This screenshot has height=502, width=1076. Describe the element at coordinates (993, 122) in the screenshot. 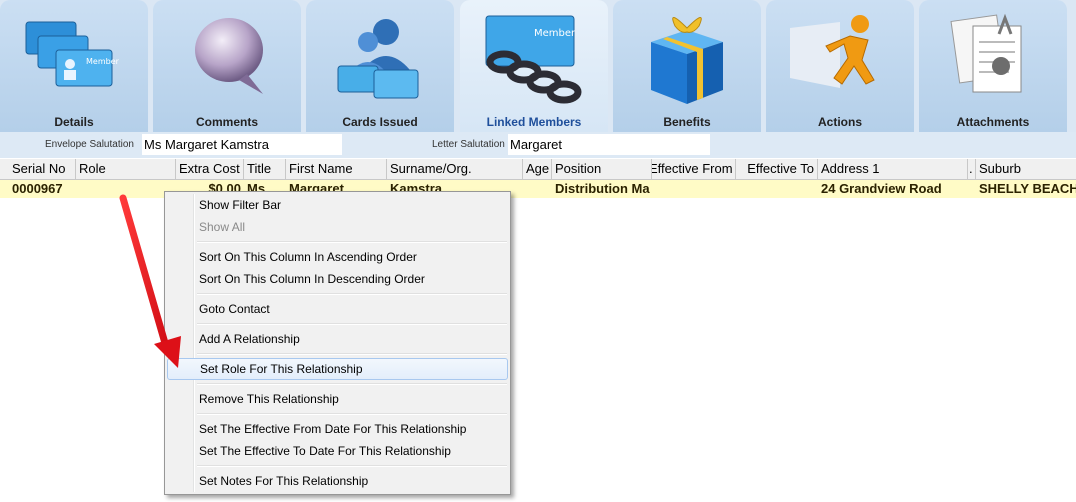

I see `tab-label: Attachments` at that location.